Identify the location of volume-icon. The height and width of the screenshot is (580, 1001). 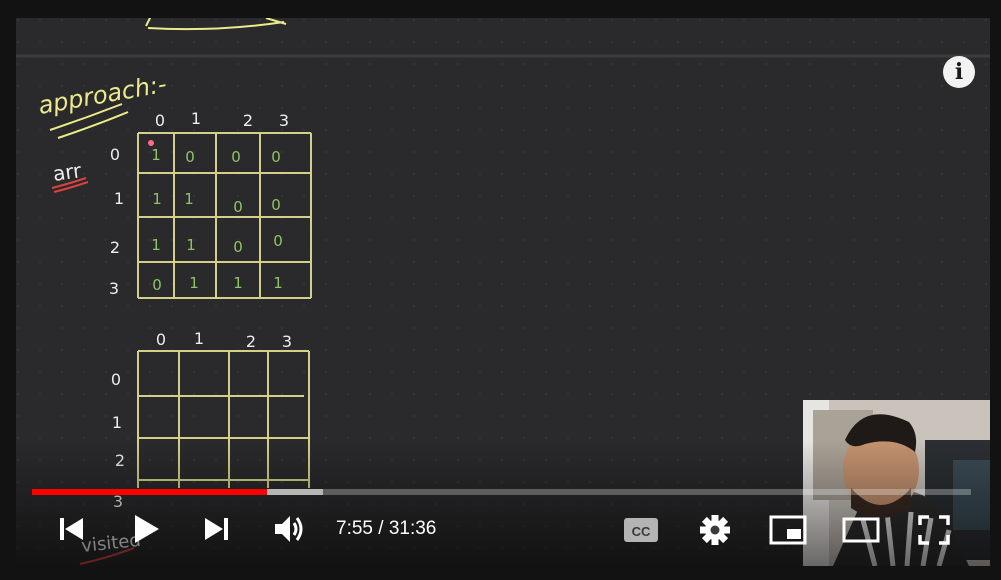
(289, 529).